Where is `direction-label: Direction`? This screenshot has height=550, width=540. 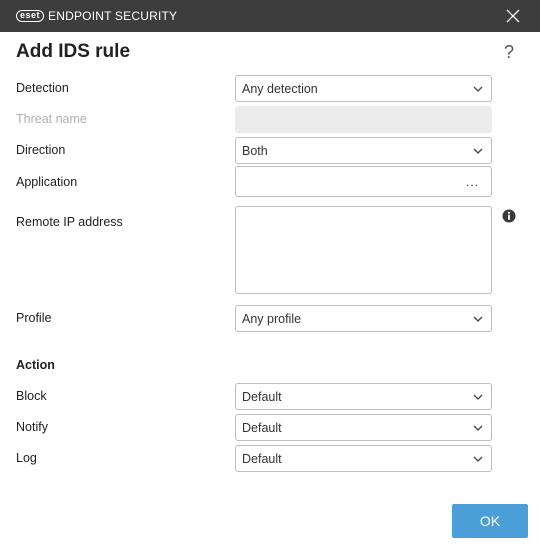
direction-label: Direction is located at coordinates (41, 150).